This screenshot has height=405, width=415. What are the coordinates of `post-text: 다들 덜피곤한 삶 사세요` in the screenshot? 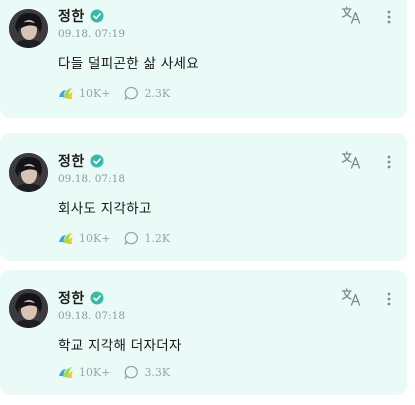 It's located at (128, 64).